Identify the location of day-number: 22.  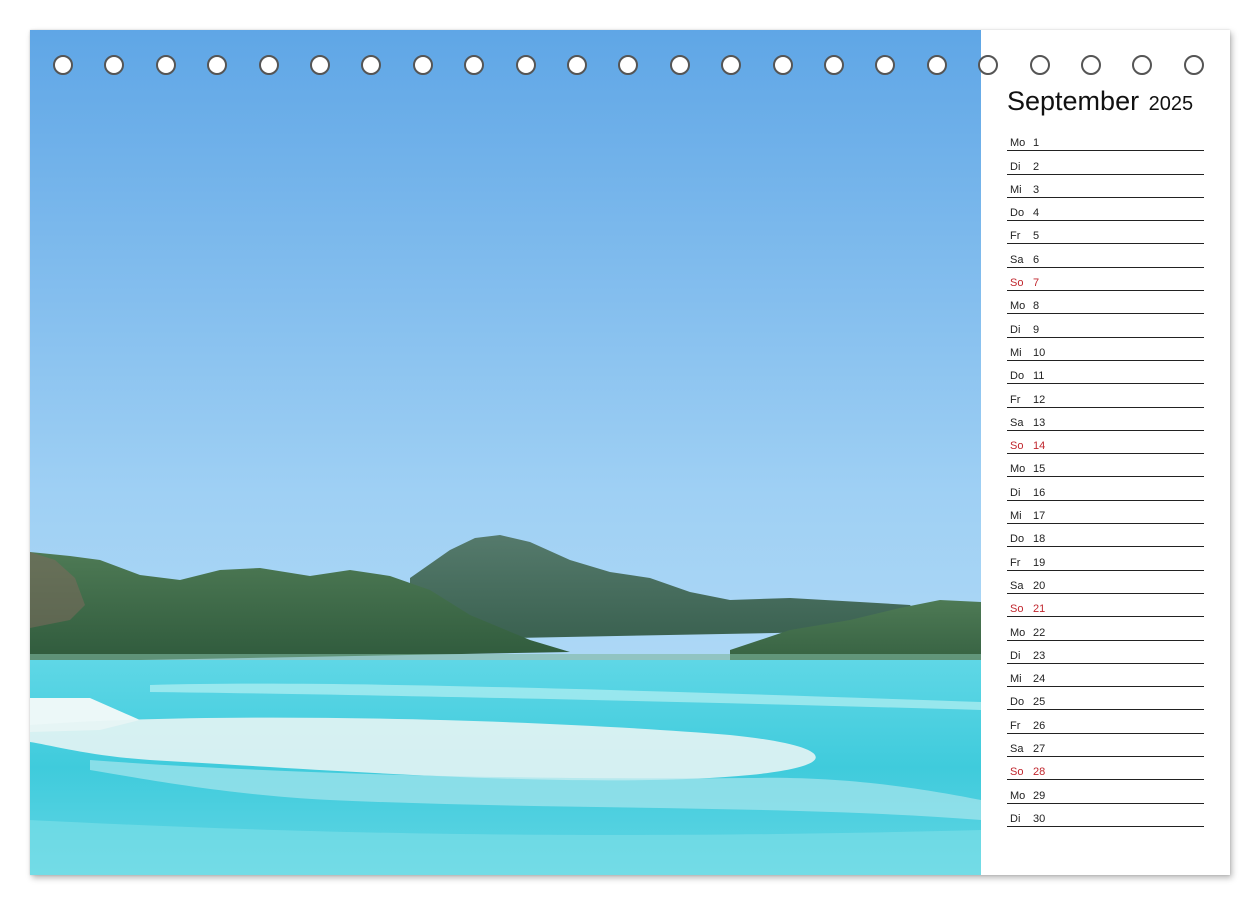
(1039, 632).